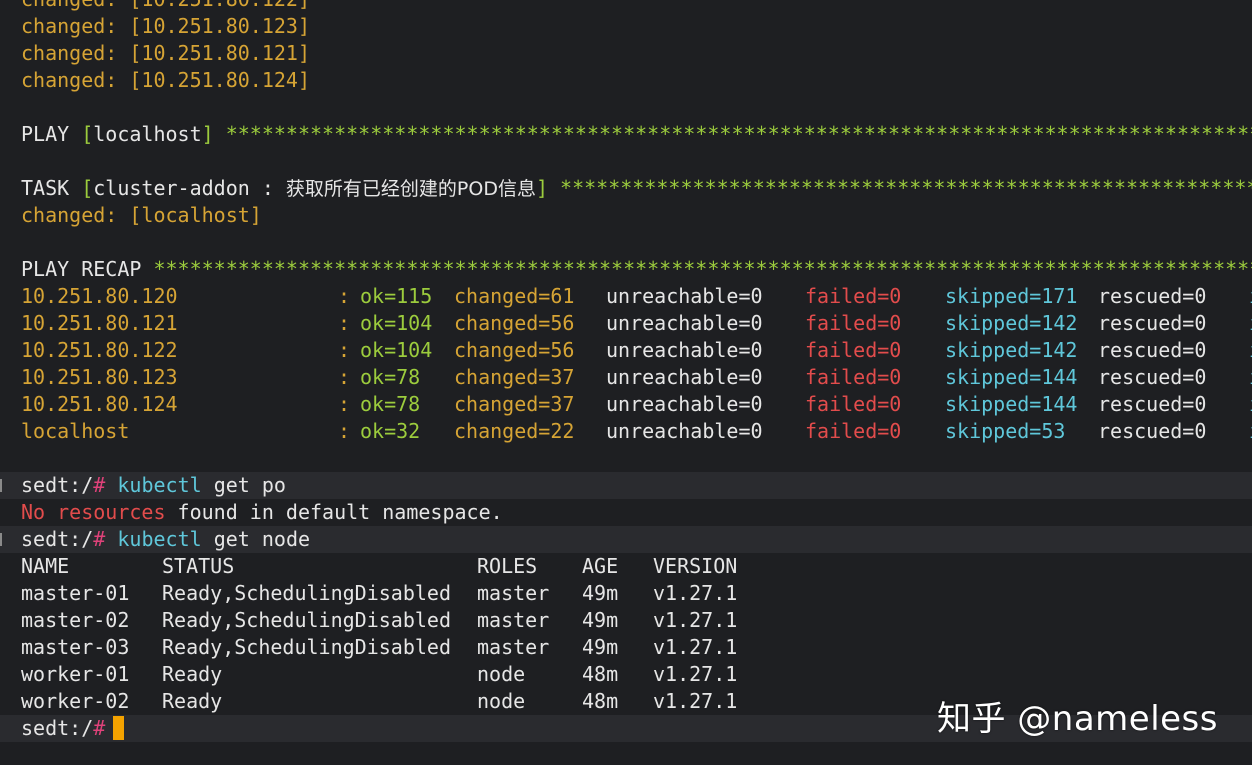  Describe the element at coordinates (75, 701) in the screenshot. I see `node-name: worker-02` at that location.